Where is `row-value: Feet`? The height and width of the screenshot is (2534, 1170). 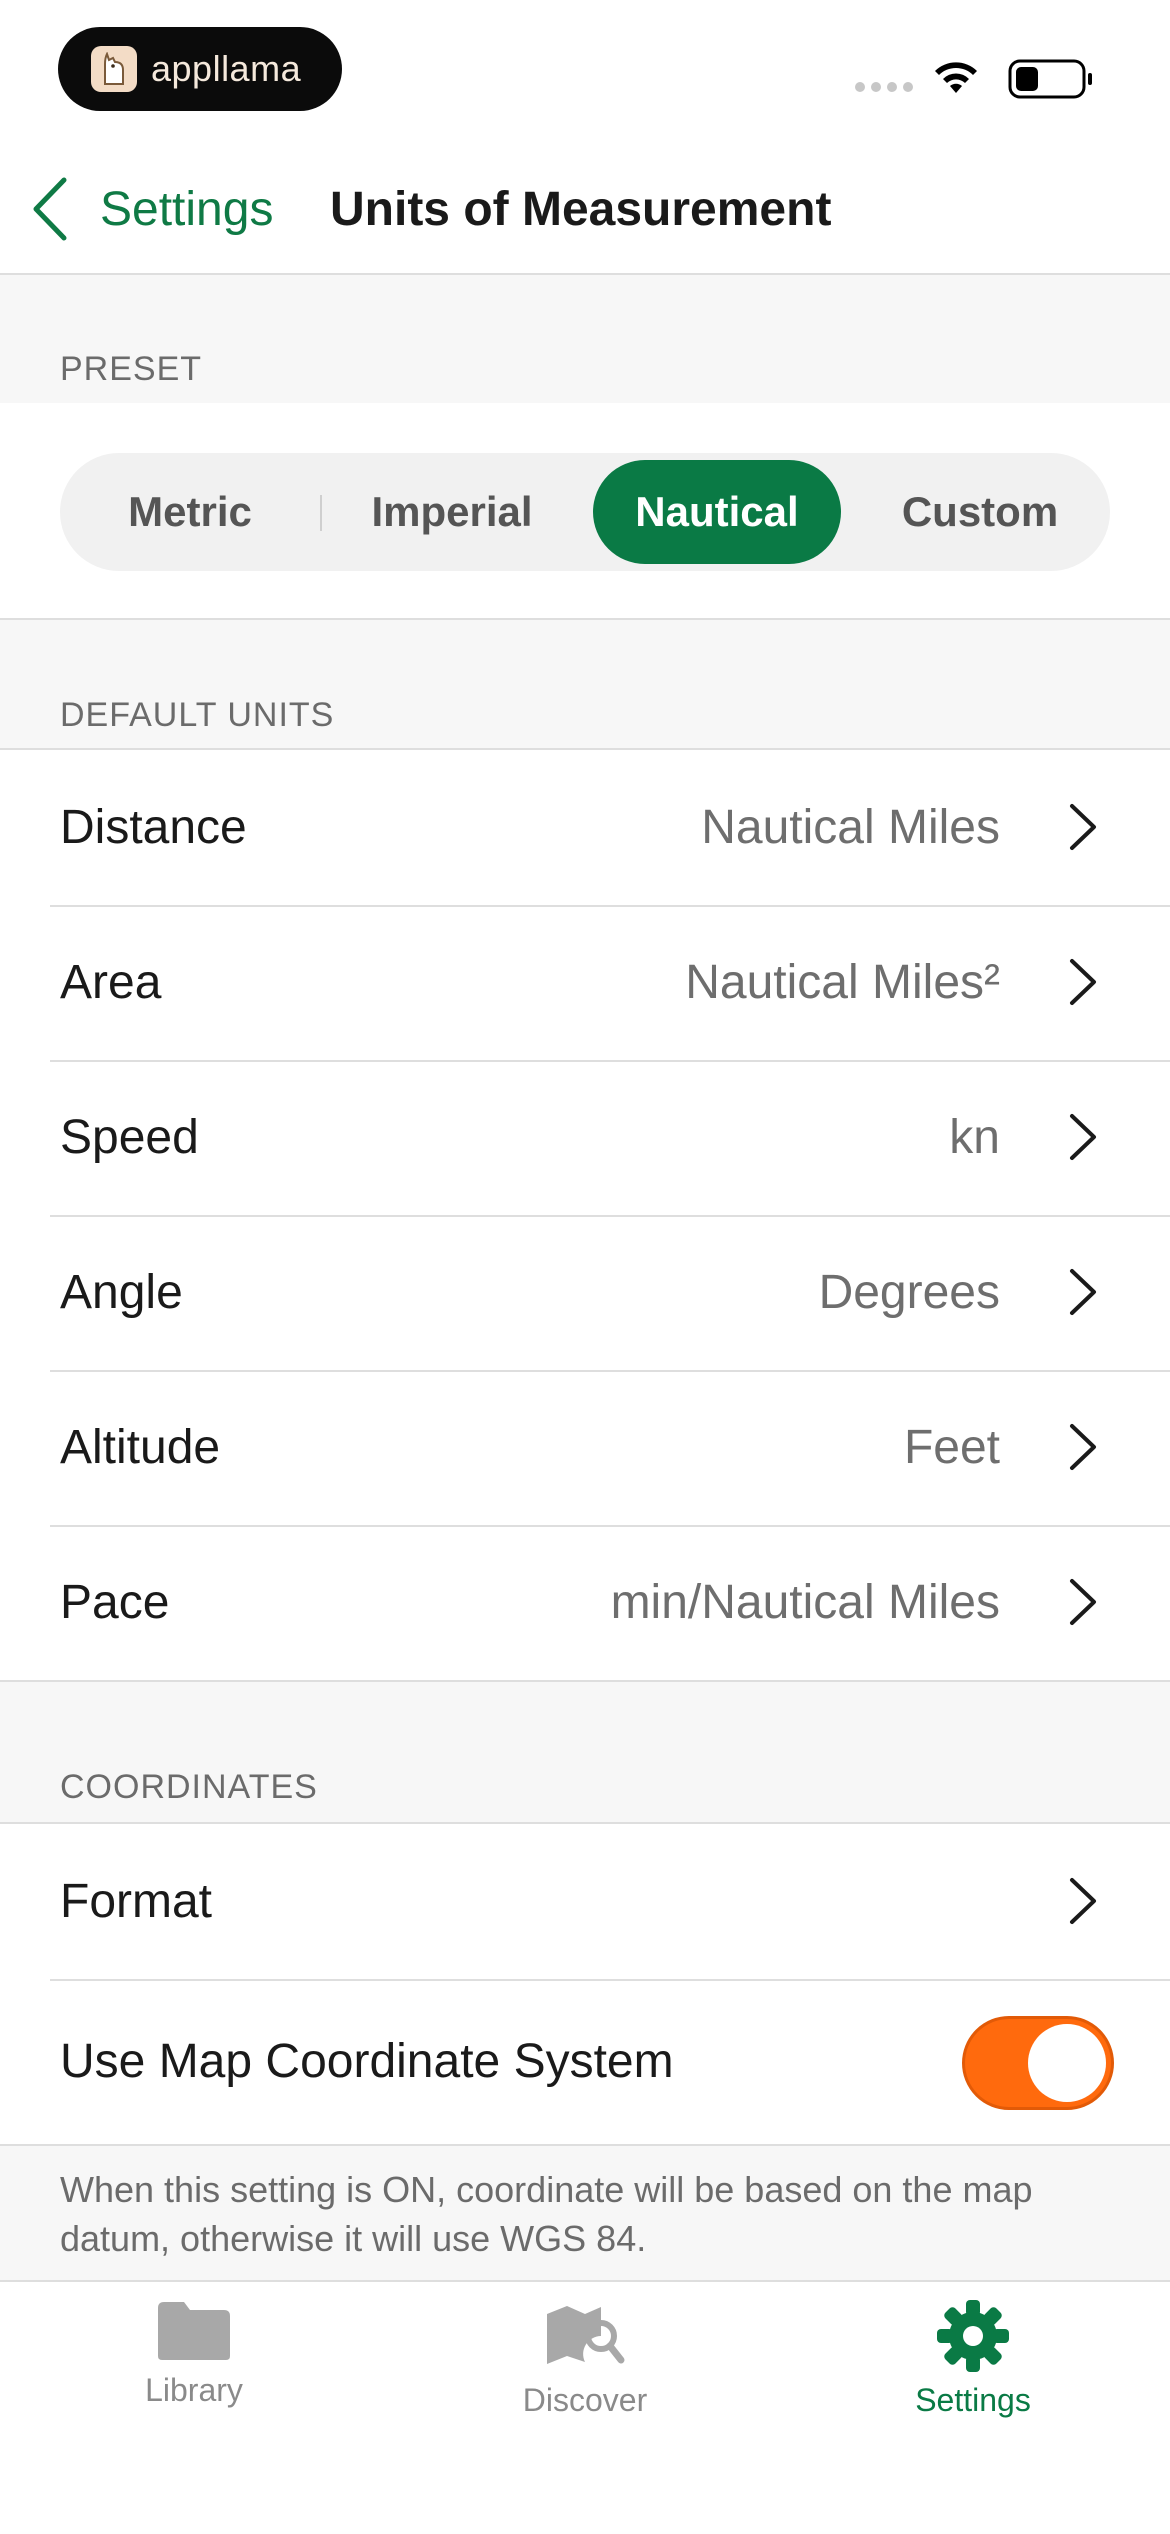
row-value: Feet is located at coordinates (951, 1447).